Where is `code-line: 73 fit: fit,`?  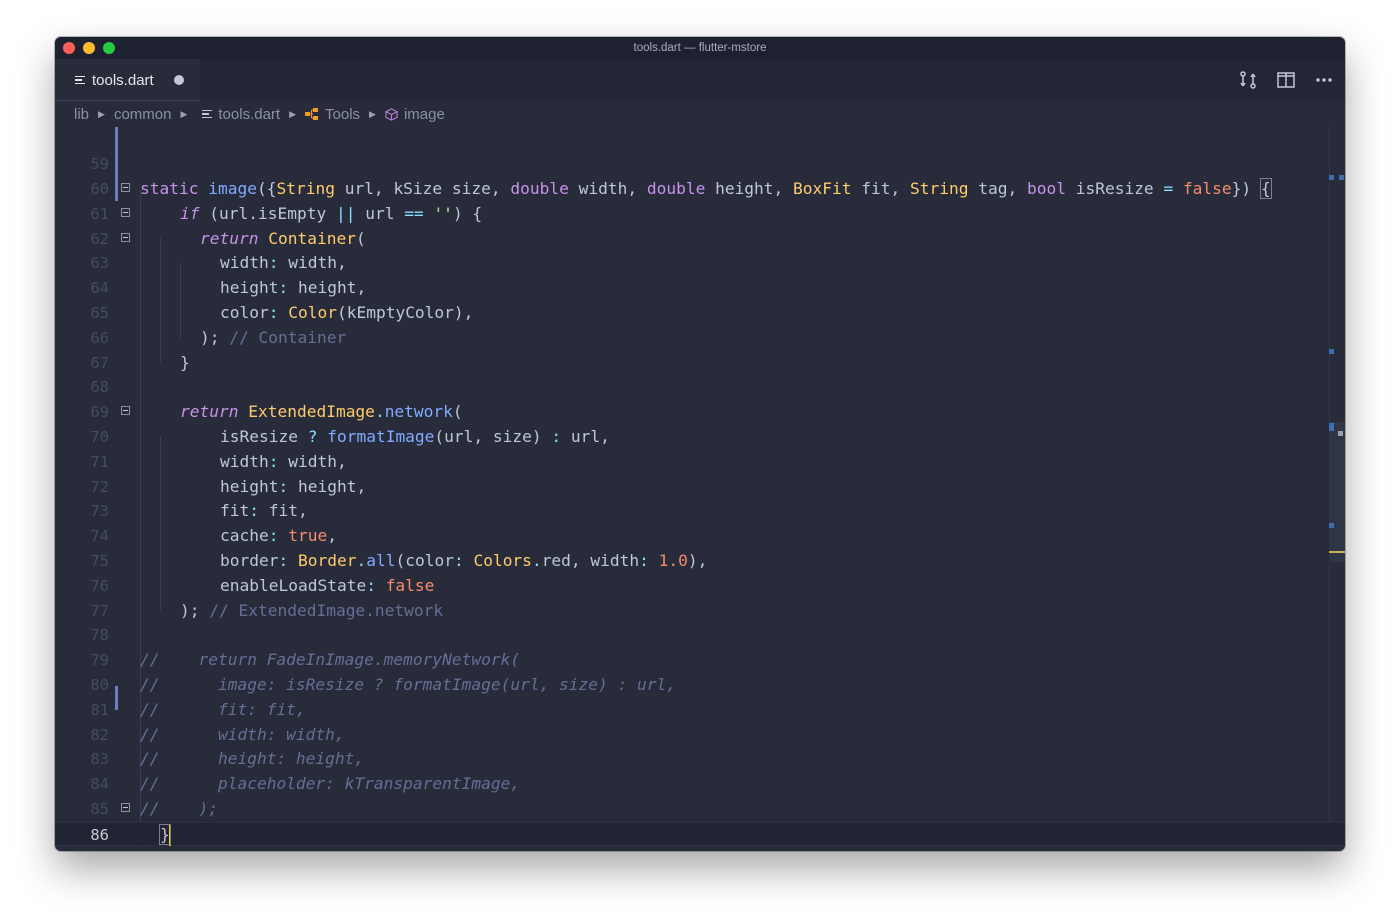
code-line: 73 fit: fit, is located at coordinates (700, 511).